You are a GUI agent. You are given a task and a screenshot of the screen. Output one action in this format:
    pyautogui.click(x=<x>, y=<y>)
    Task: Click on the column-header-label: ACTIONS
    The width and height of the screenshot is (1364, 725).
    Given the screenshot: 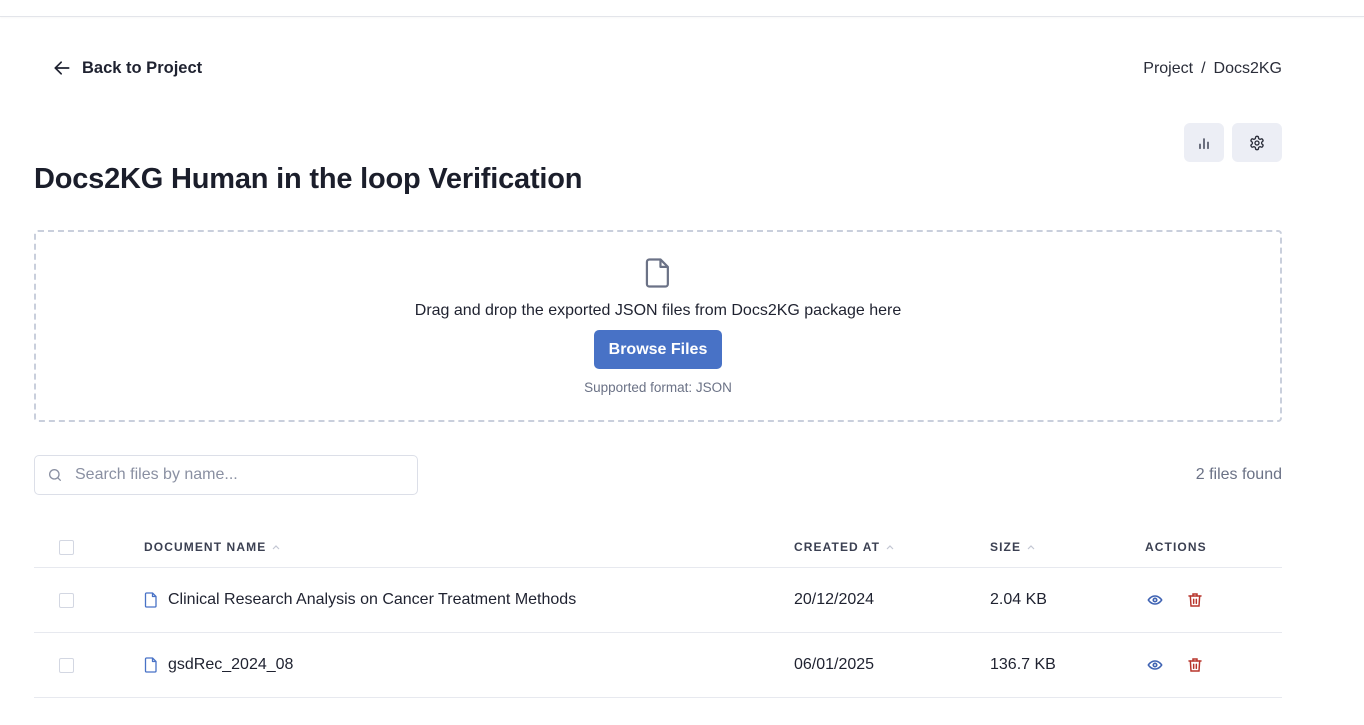 What is the action you would take?
    pyautogui.click(x=1176, y=547)
    